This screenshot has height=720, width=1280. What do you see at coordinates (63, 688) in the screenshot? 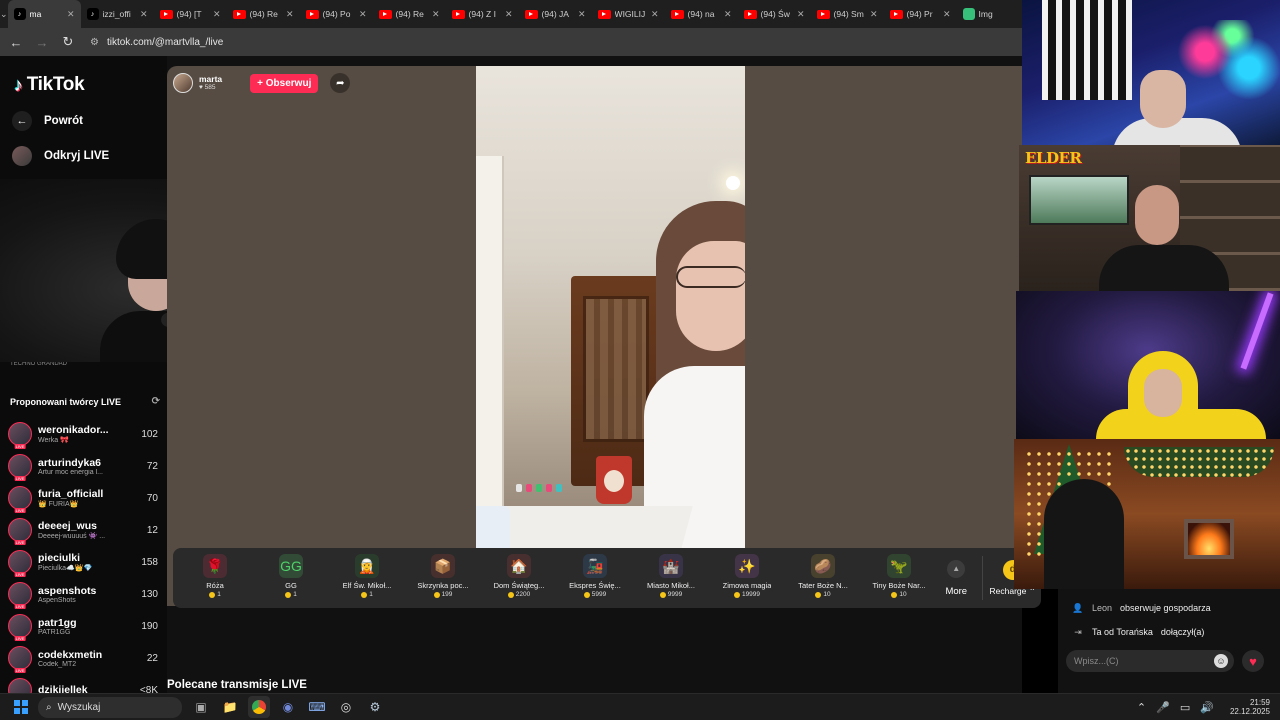
I see `creator-name: dzikijellek` at bounding box center [63, 688].